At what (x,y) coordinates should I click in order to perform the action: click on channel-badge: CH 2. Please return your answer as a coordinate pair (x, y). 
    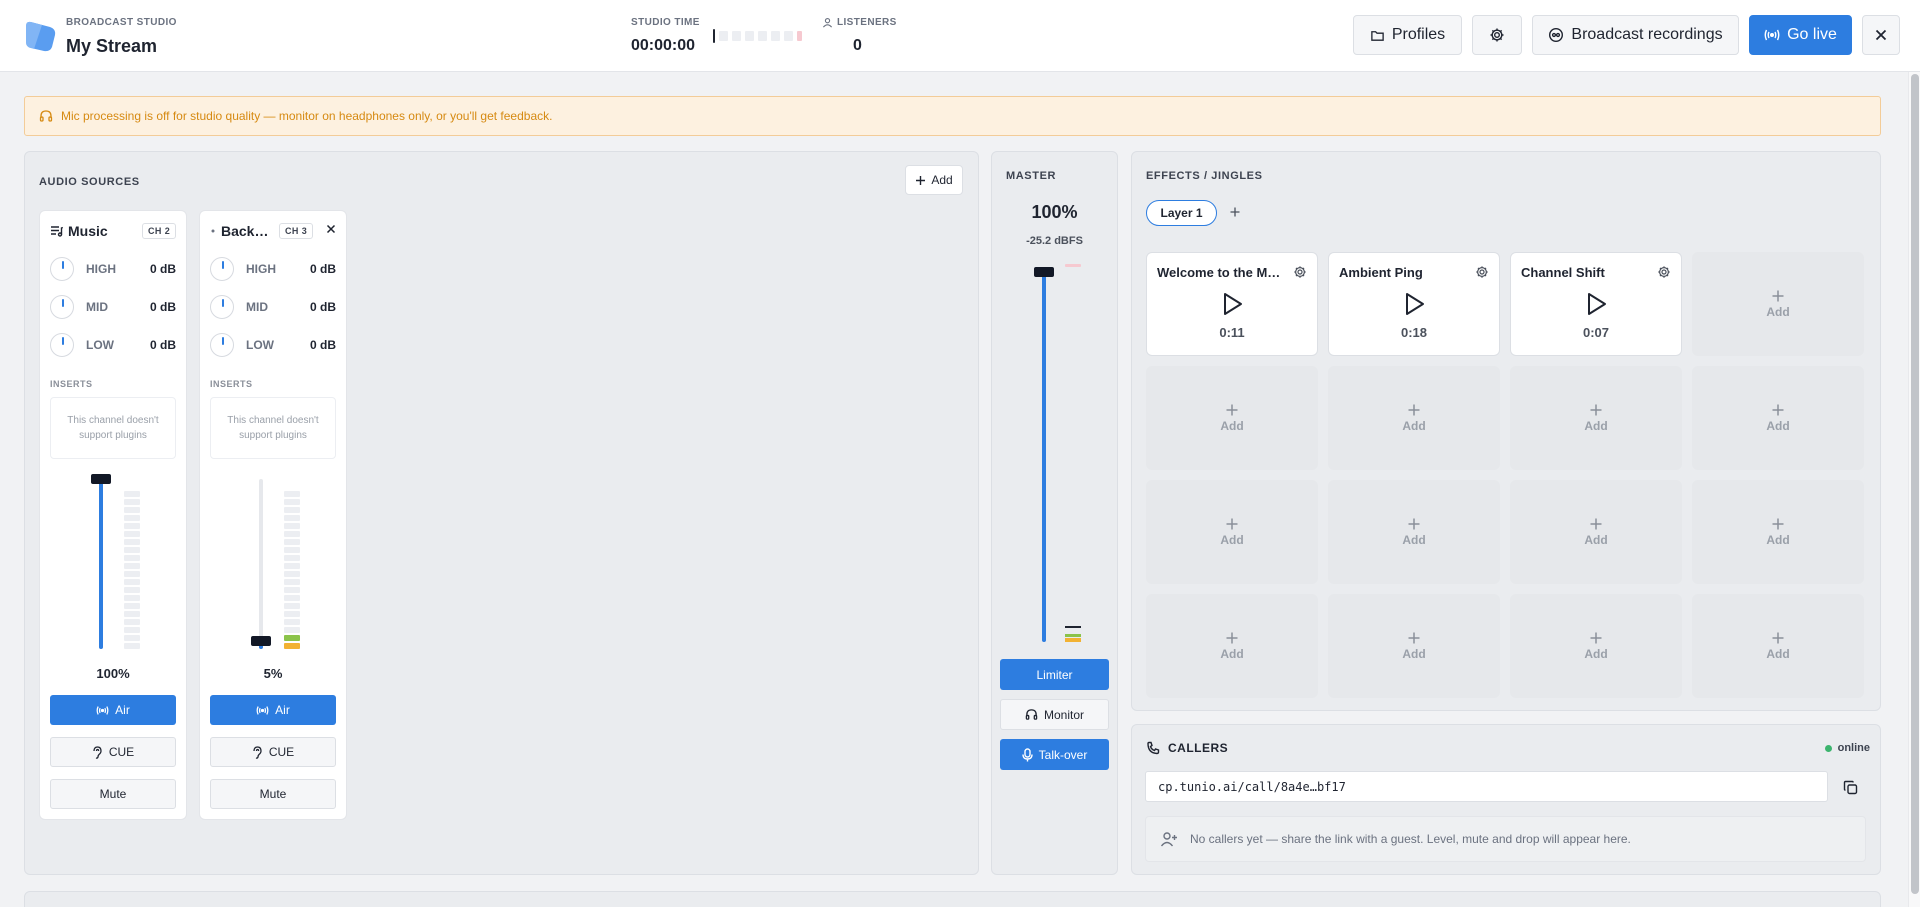
    Looking at the image, I should click on (159, 231).